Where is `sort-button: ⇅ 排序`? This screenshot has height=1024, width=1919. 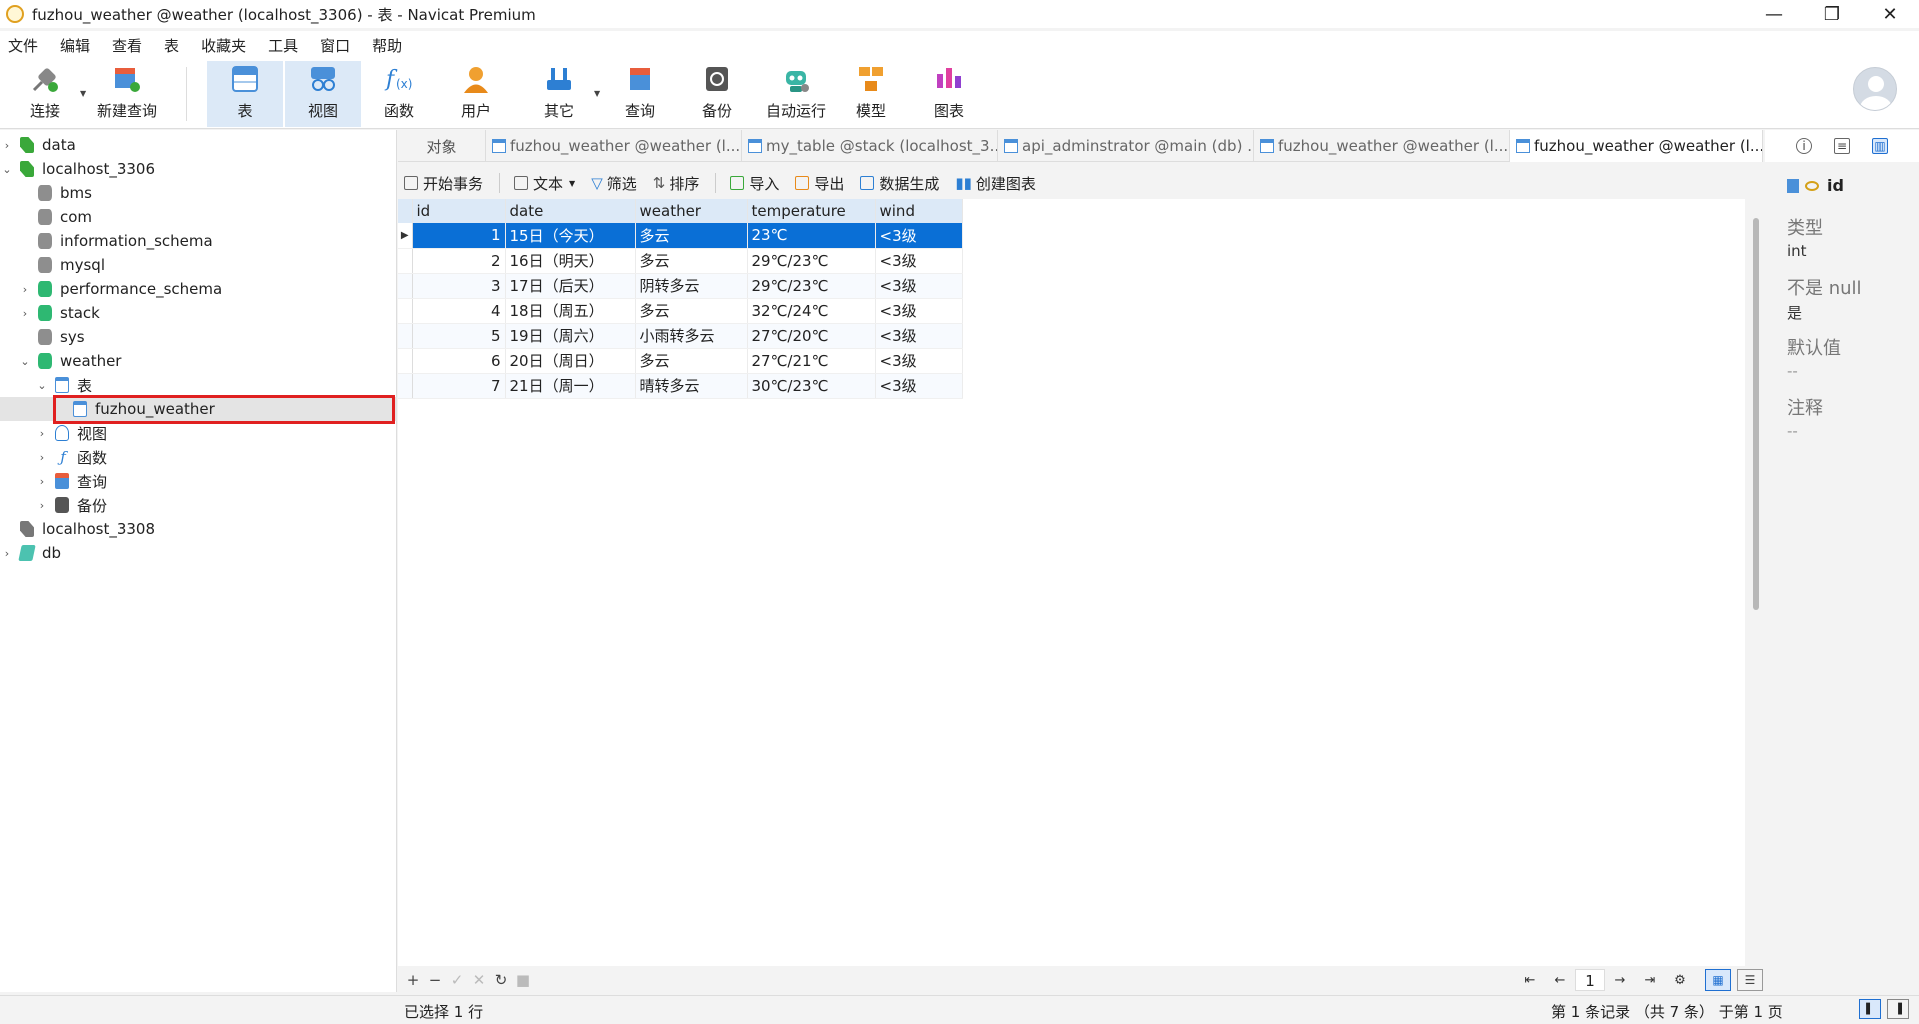 sort-button: ⇅ 排序 is located at coordinates (676, 183).